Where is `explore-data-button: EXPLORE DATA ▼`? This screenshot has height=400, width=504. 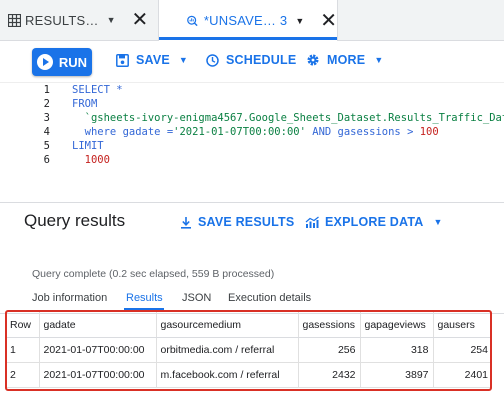
explore-data-button: EXPLORE DATA ▼ is located at coordinates (374, 222).